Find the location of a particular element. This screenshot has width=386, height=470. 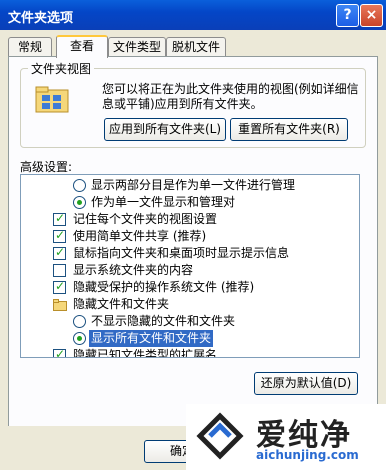

tab-file-types: 文件类型 is located at coordinates (137, 46).